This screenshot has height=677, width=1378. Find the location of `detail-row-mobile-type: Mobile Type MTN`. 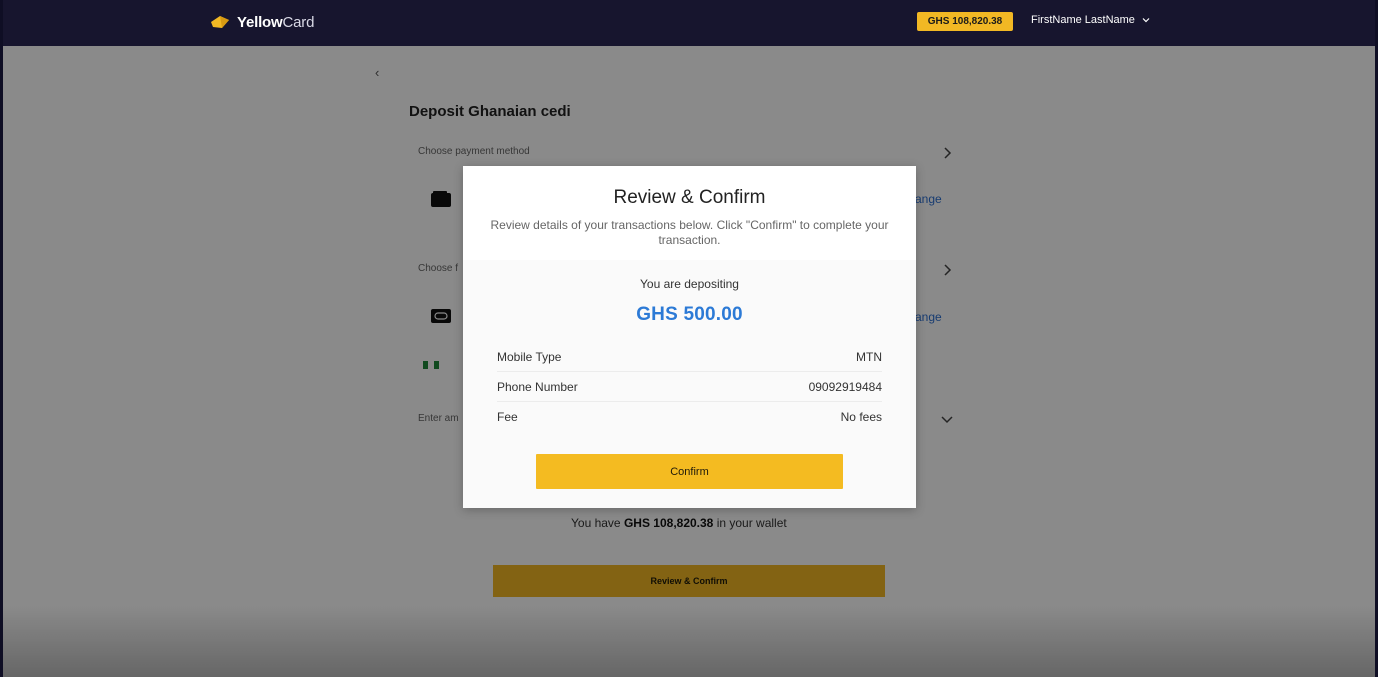

detail-row-mobile-type: Mobile Type MTN is located at coordinates (689, 357).